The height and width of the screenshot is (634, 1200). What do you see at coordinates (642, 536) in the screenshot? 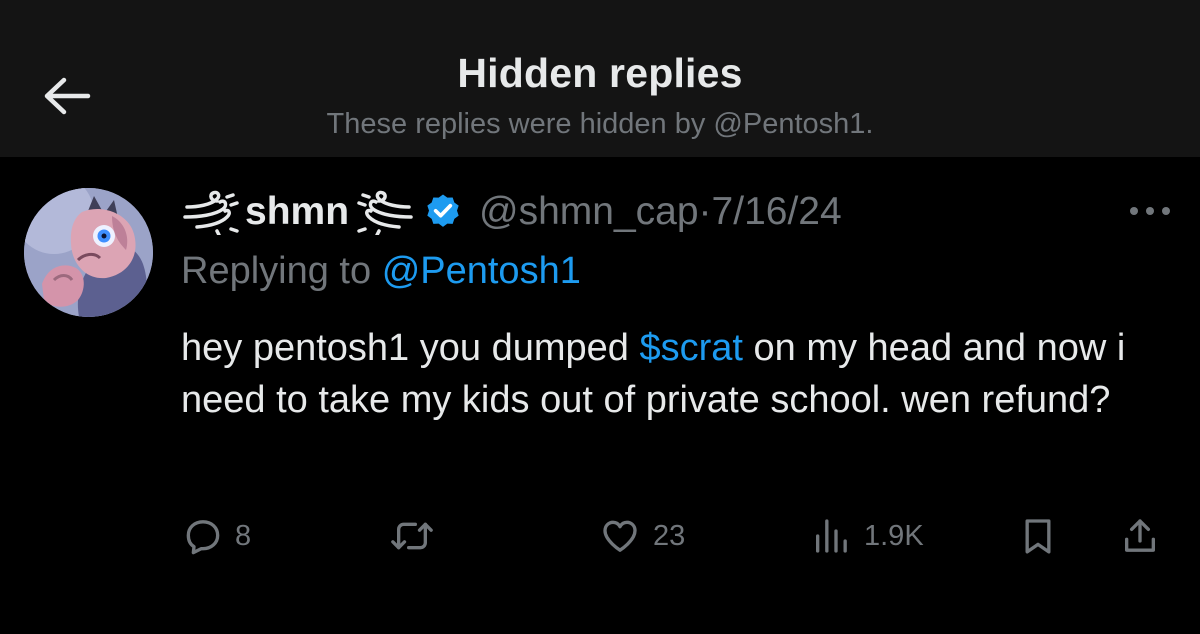
I see `like-button: 23` at bounding box center [642, 536].